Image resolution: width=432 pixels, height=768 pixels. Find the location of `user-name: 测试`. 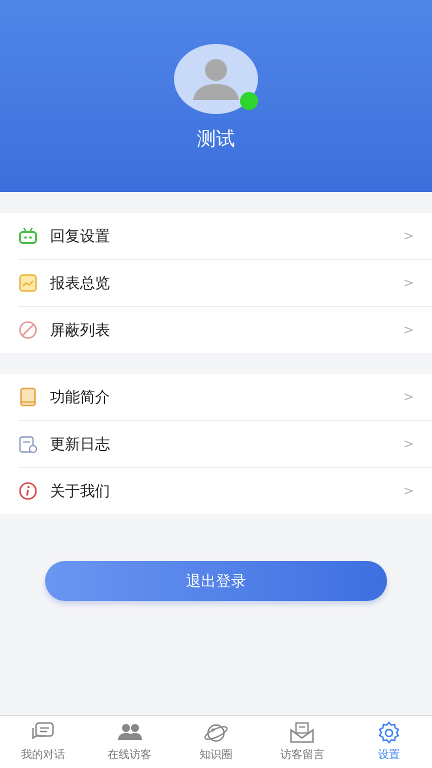

user-name: 测试 is located at coordinates (216, 139).